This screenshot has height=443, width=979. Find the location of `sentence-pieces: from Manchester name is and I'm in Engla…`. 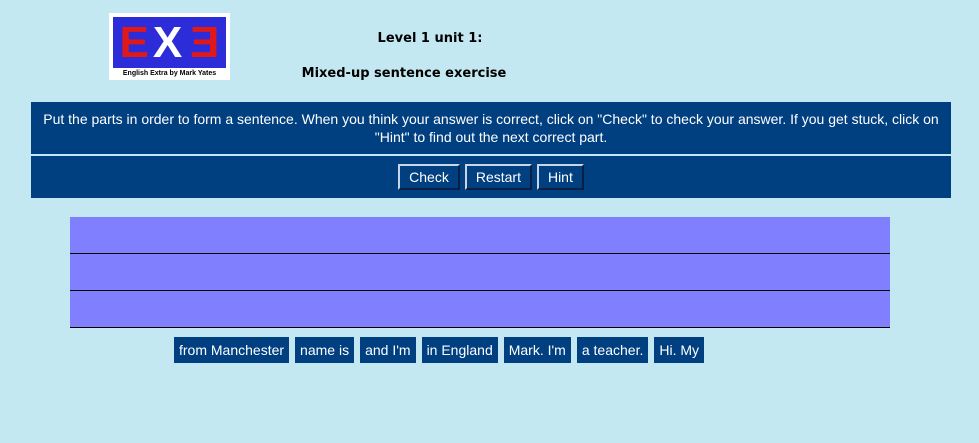

sentence-pieces: from Manchester name is and I'm in Engla… is located at coordinates (439, 350).